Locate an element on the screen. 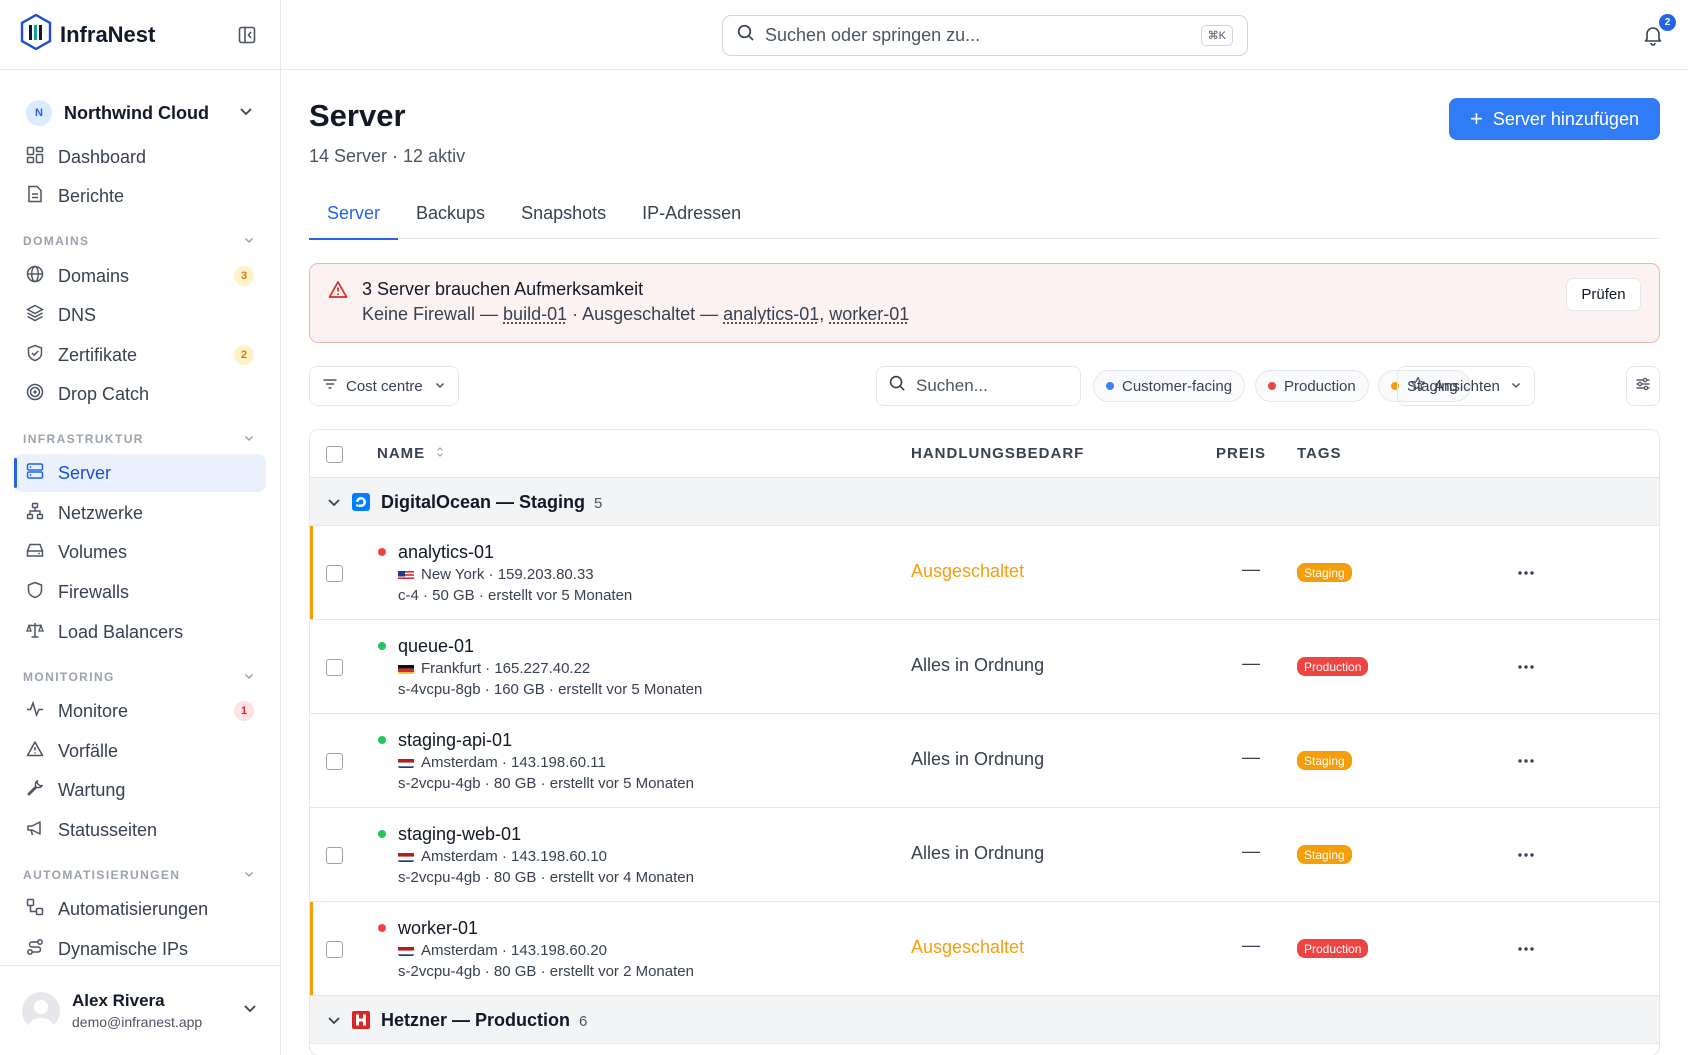 This screenshot has height=1055, width=1688. server-location-text: Amsterdam · 143.198.60.20 is located at coordinates (514, 950).